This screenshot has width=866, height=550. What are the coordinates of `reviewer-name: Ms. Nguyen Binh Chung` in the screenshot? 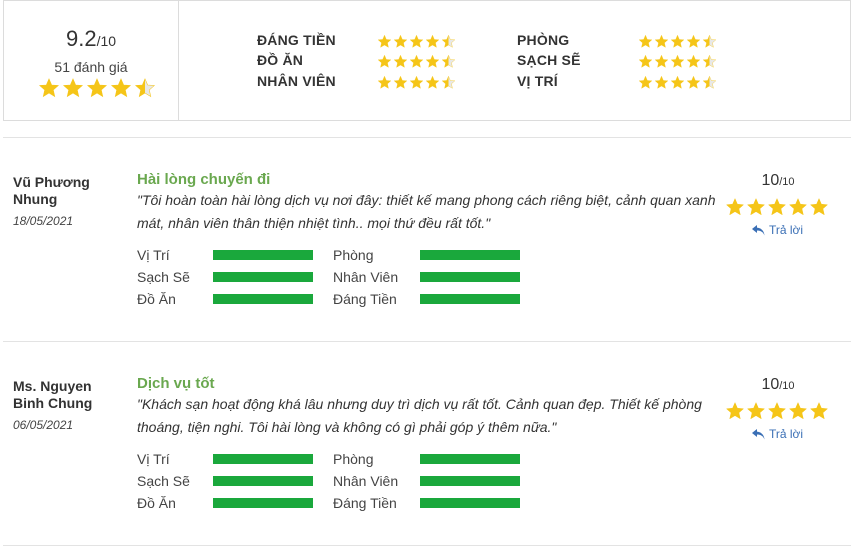 It's located at (53, 394).